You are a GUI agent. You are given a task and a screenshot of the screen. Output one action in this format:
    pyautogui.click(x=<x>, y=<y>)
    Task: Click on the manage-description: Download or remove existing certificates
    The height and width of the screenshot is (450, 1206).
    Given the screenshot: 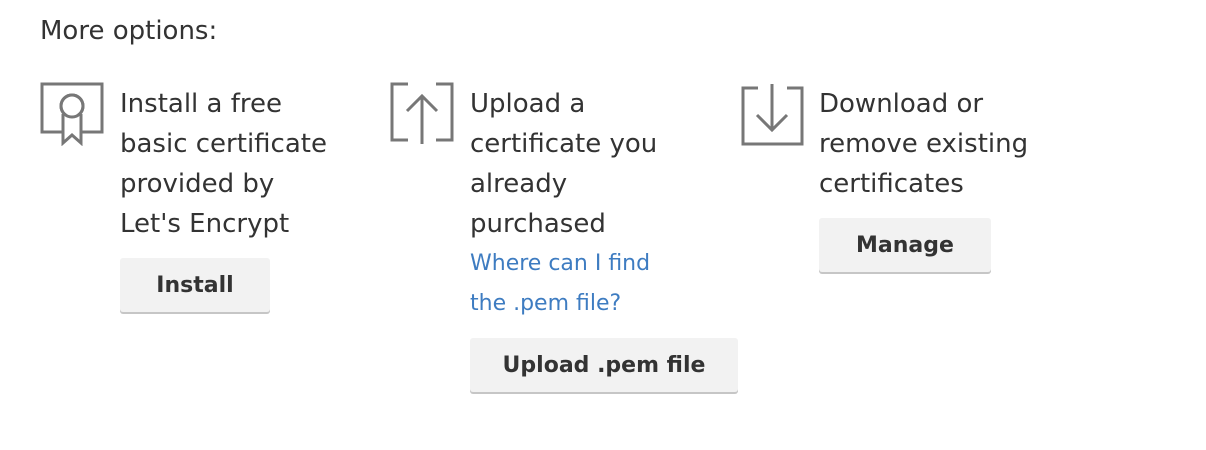 What is the action you would take?
    pyautogui.click(x=924, y=144)
    